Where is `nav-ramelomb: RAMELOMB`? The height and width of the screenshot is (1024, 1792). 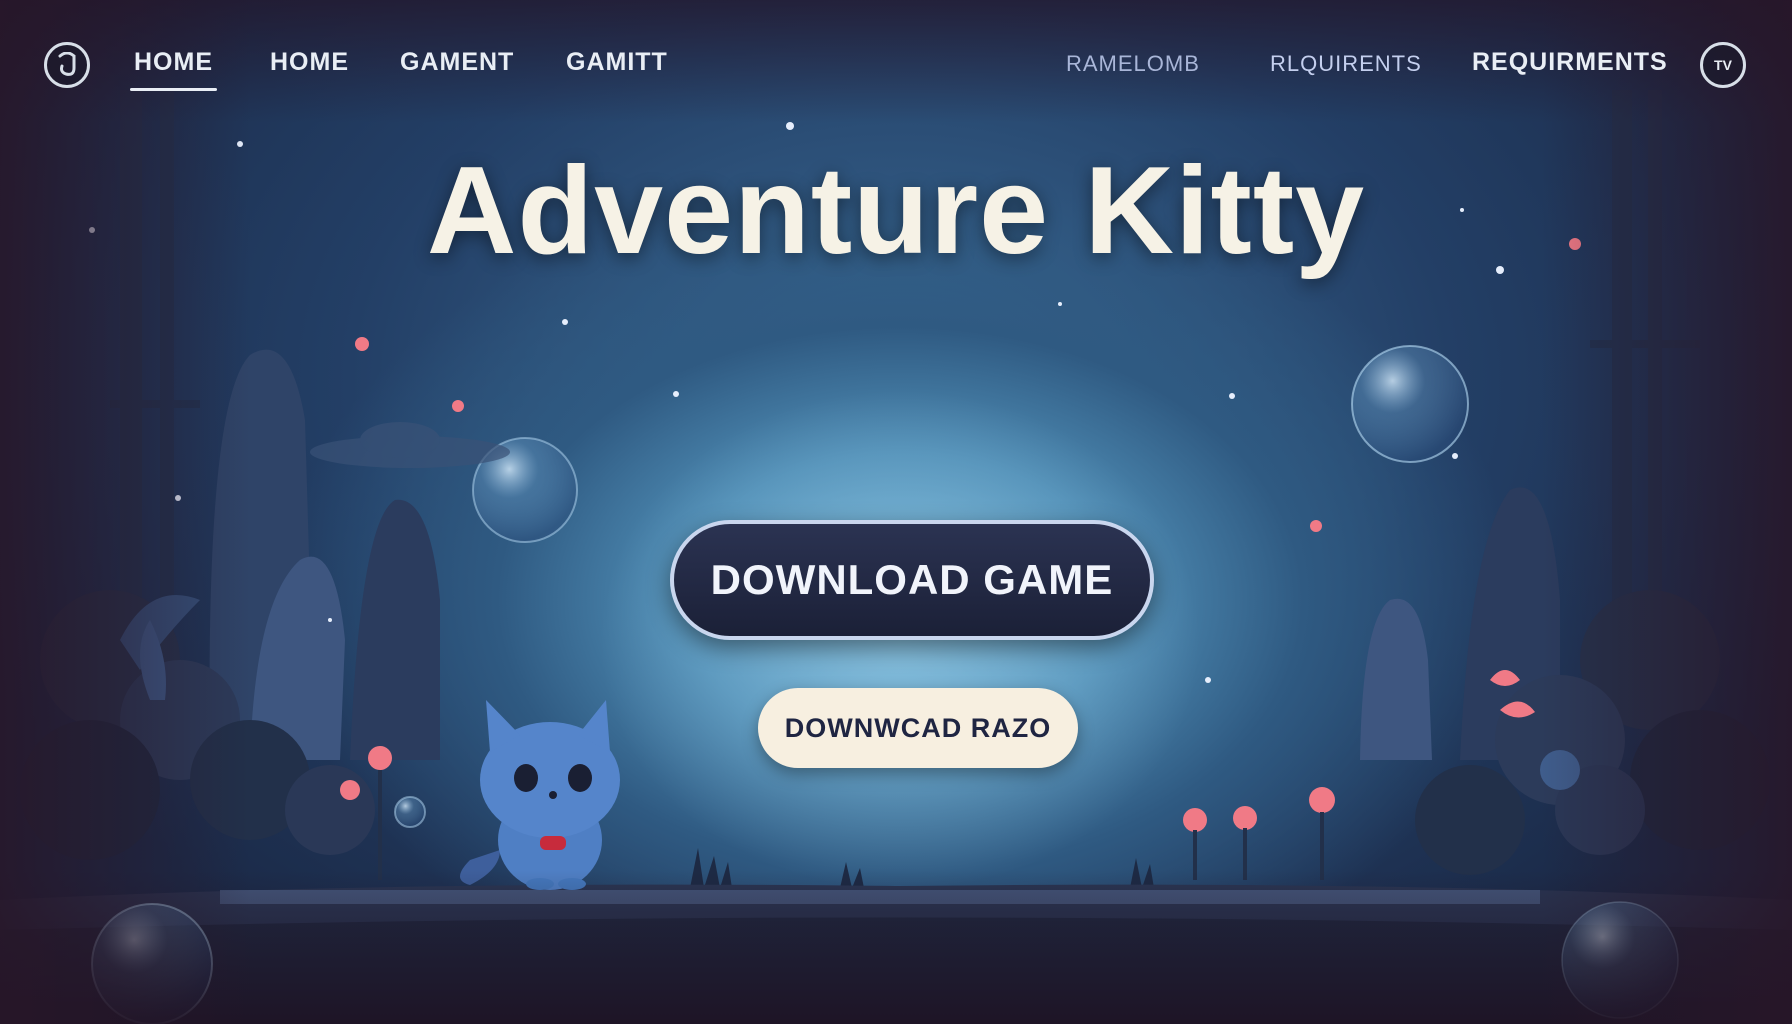 nav-ramelomb: RAMELOMB is located at coordinates (1133, 64).